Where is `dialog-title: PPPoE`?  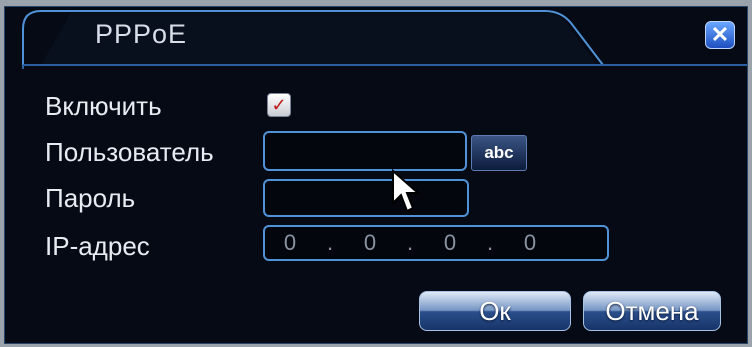
dialog-title: PPPoE is located at coordinates (141, 34).